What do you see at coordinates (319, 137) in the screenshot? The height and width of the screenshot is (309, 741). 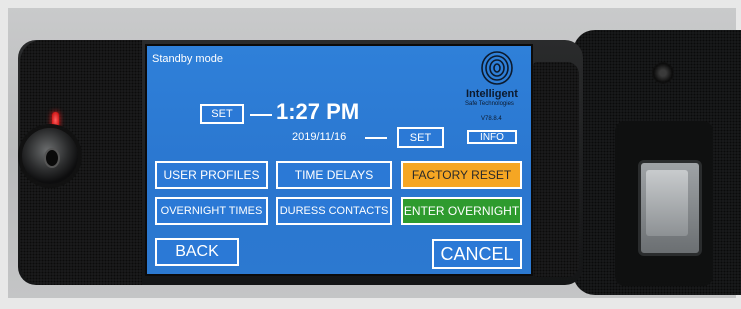 I see `date-display: 2019/11/16` at bounding box center [319, 137].